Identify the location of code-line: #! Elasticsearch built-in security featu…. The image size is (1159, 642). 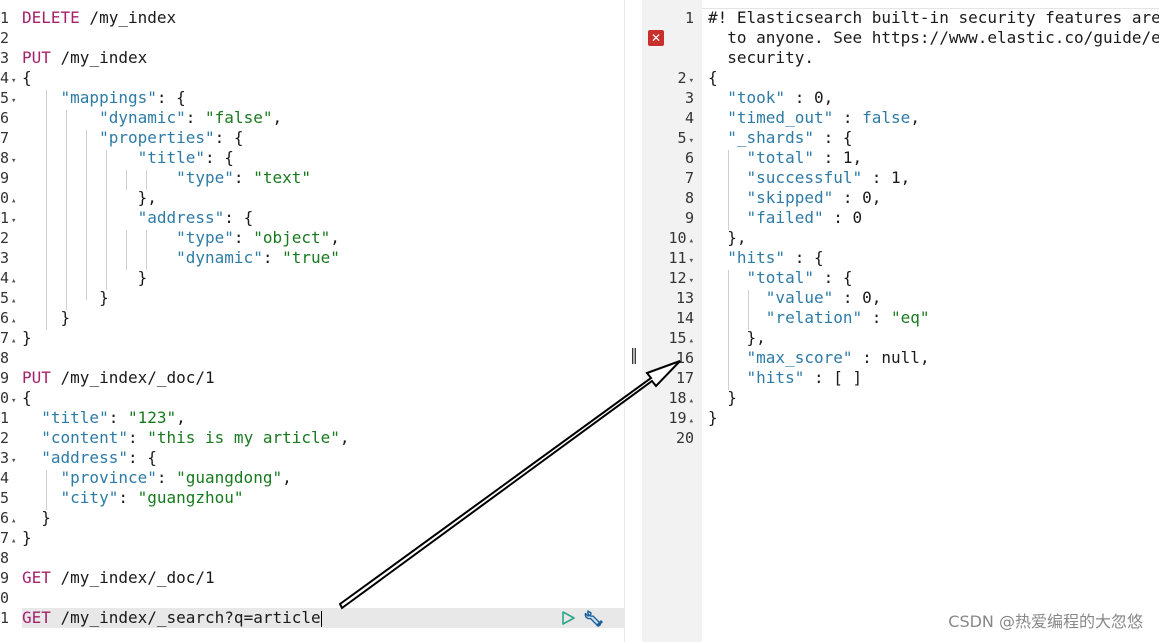
(933, 17).